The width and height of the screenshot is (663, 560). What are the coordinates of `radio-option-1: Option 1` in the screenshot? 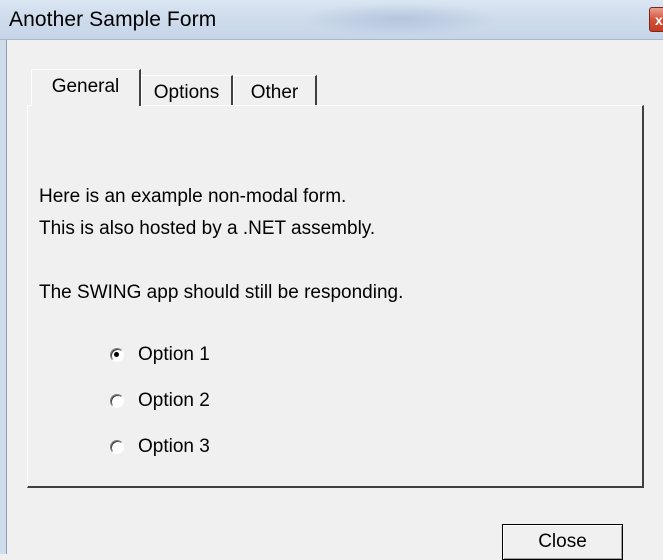 It's located at (160, 355).